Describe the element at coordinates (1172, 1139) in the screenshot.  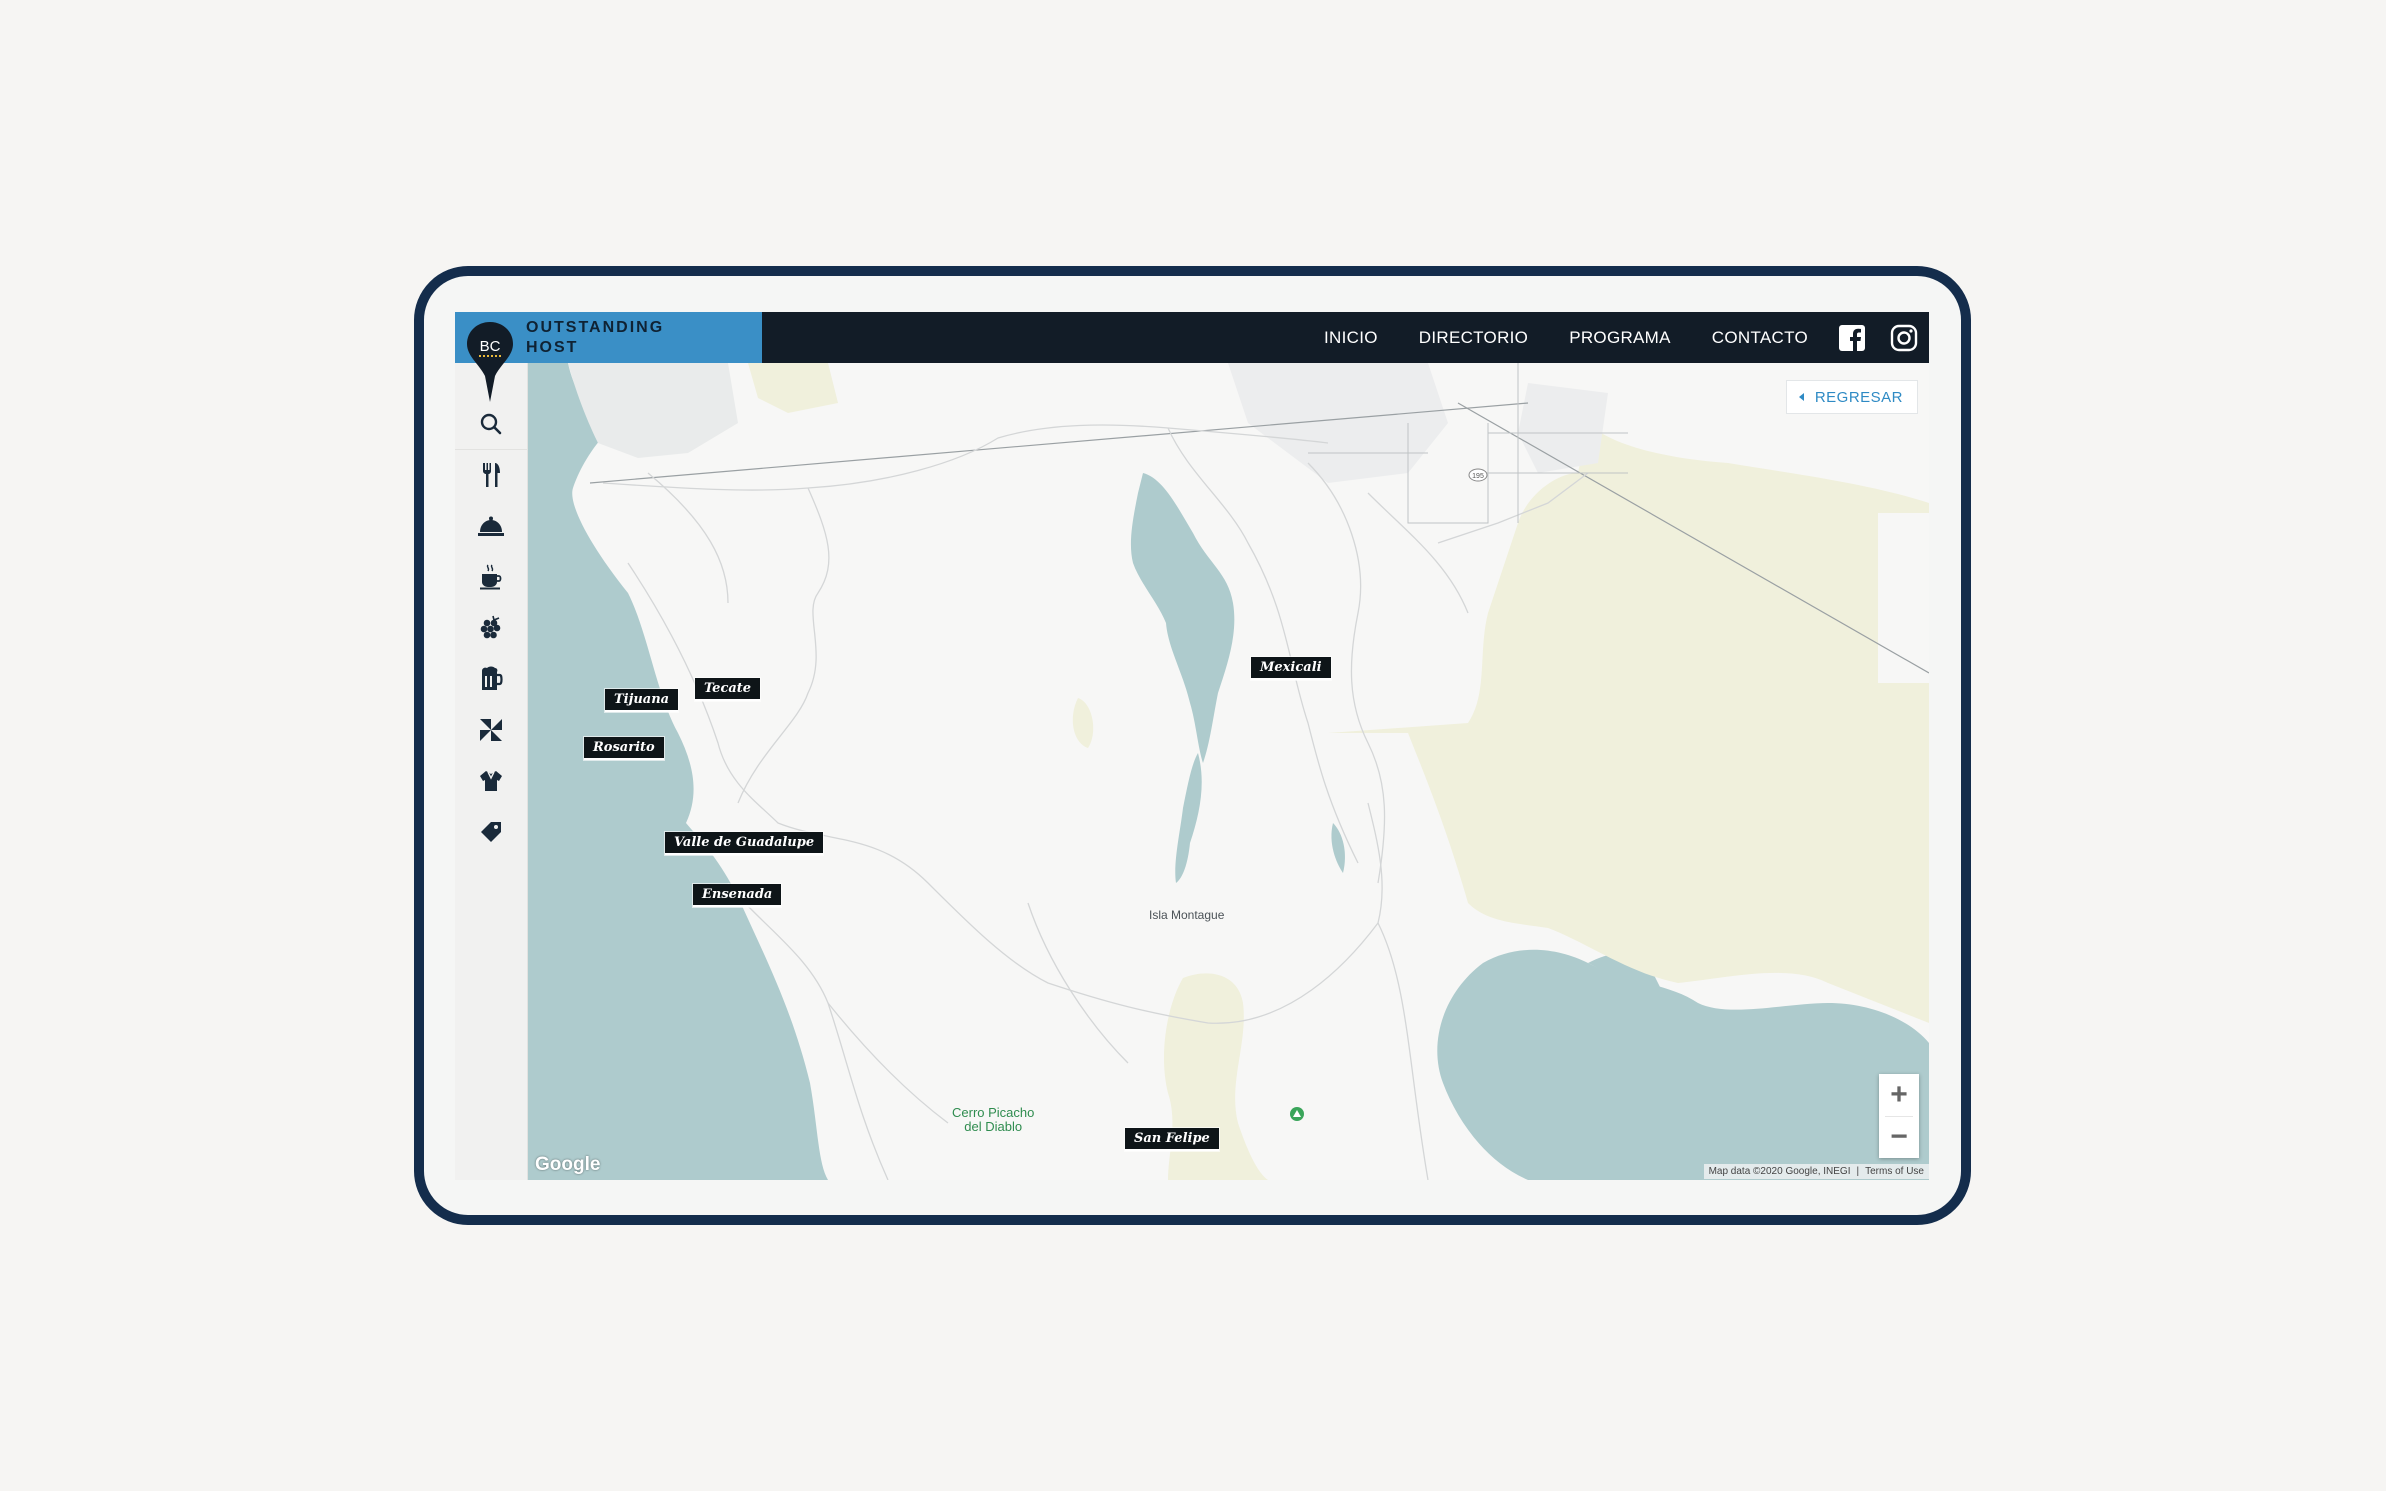
I see `city-label-san-felipe: San Felipe` at that location.